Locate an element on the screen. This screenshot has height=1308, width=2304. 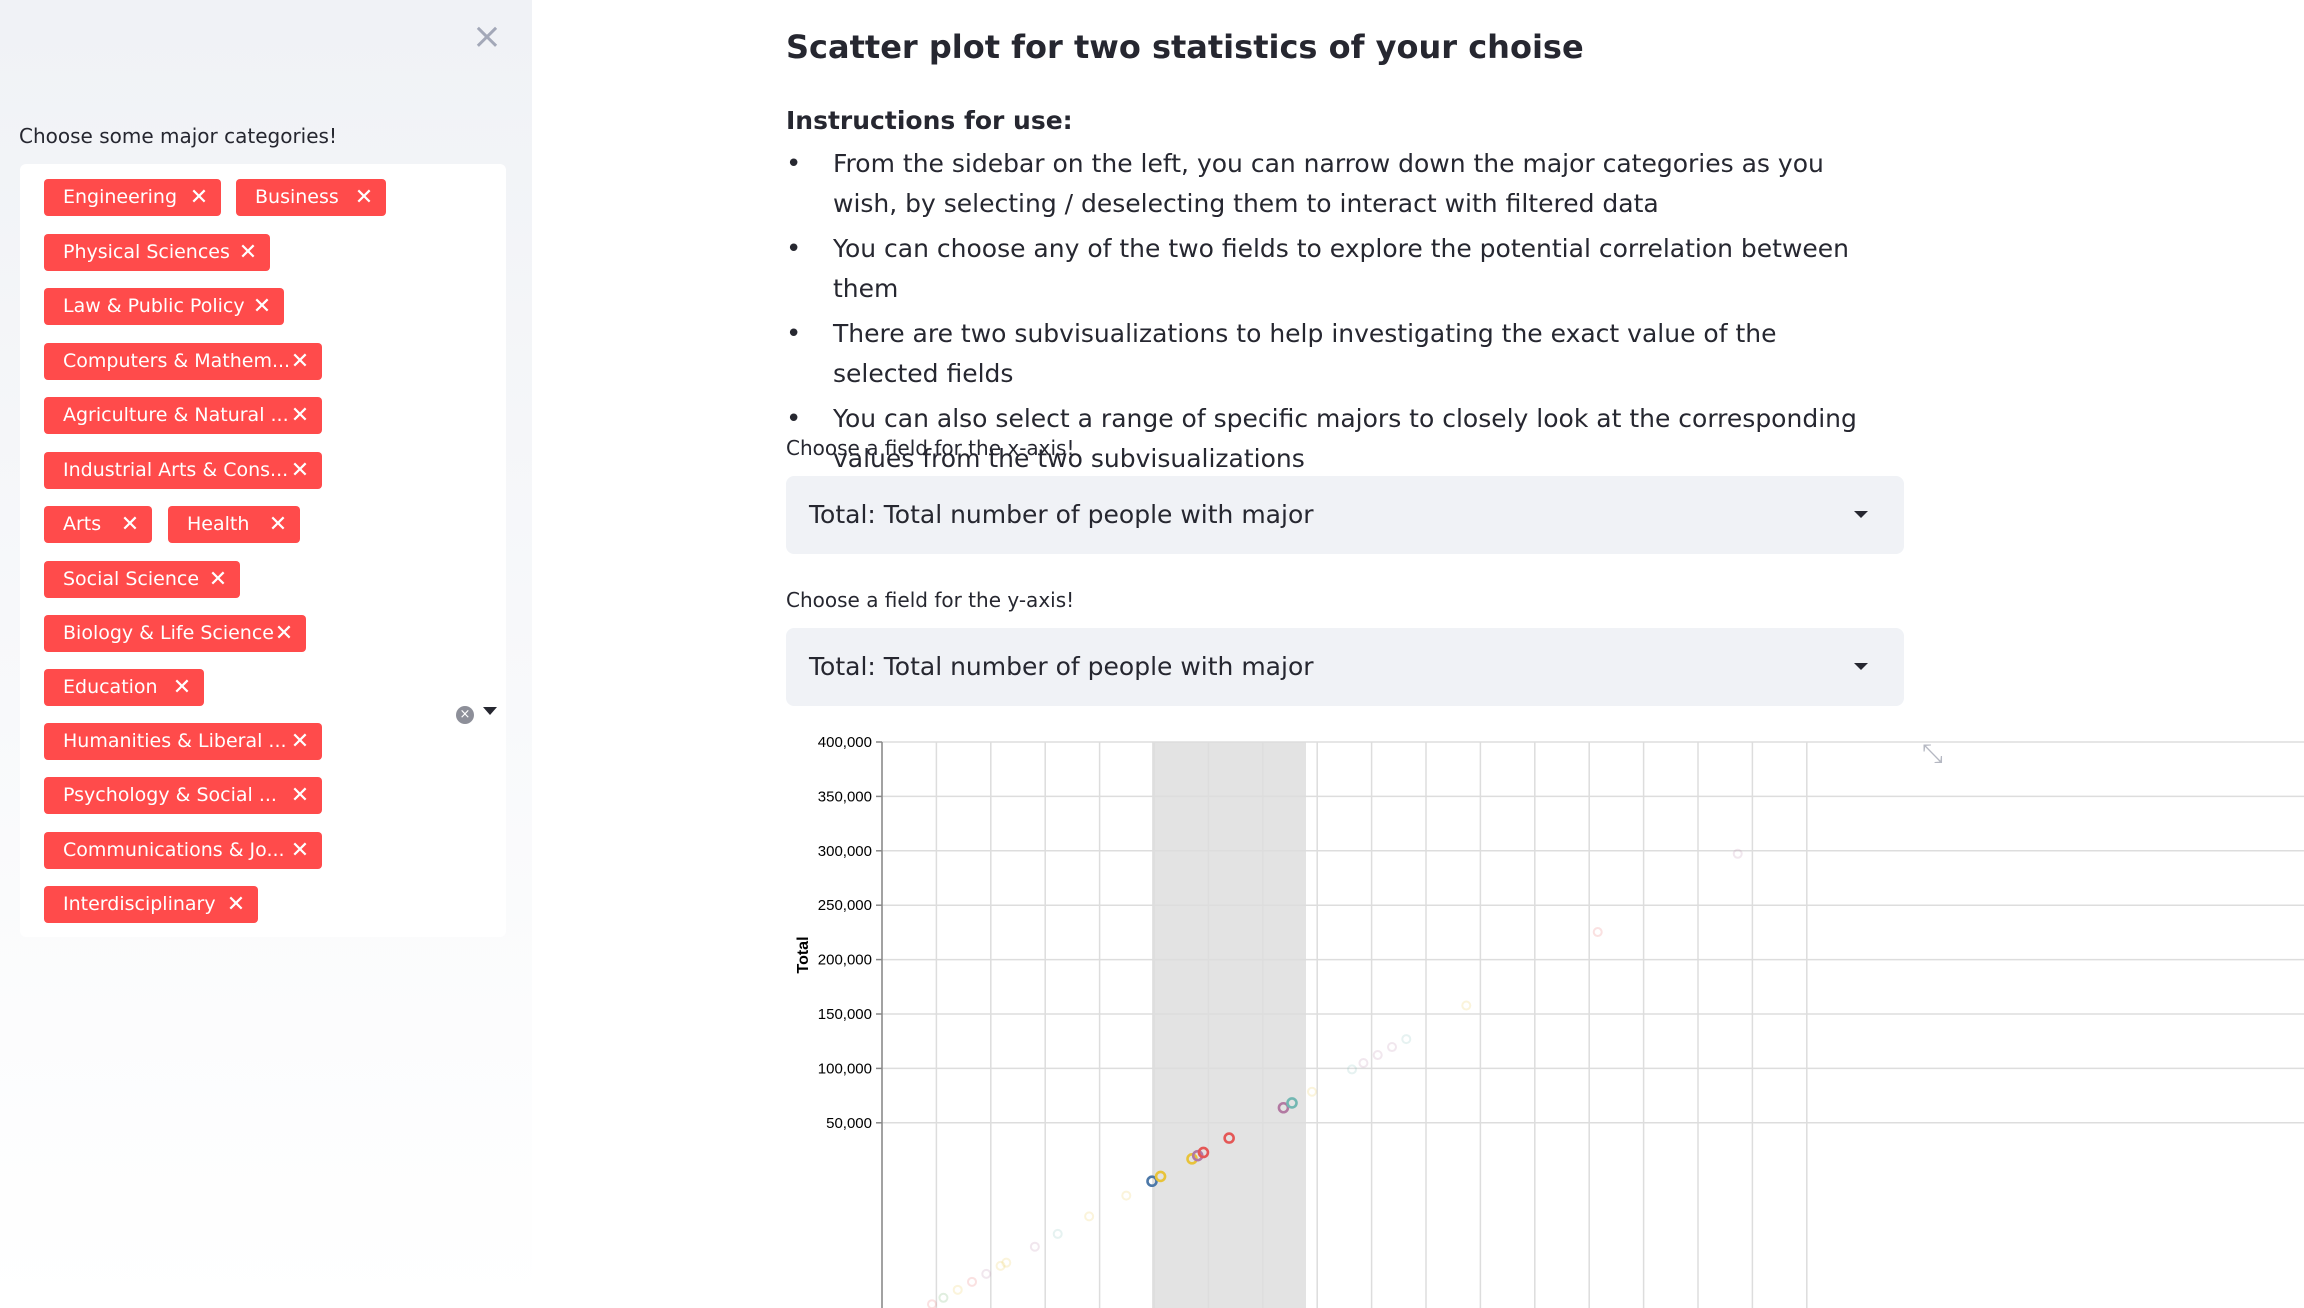
tag-label: Interdisciplinary is located at coordinates (139, 904).